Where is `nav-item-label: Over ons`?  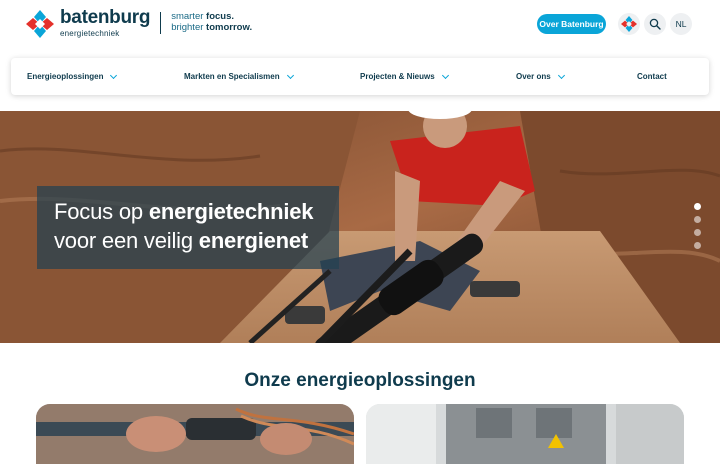
nav-item-label: Over ons is located at coordinates (533, 76).